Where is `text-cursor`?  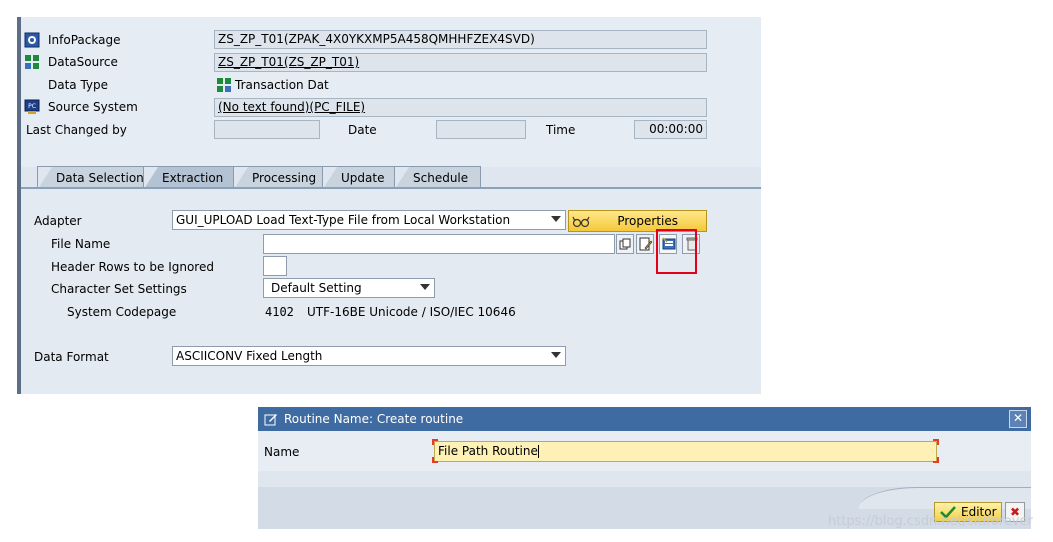
text-cursor is located at coordinates (538, 451).